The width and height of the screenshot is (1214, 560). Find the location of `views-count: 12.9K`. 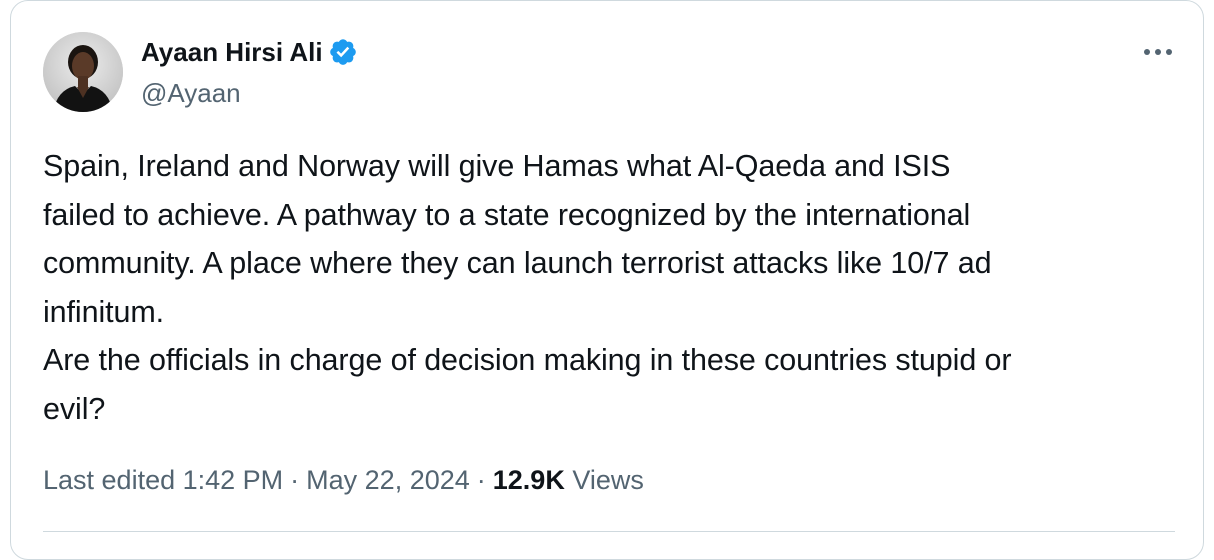

views-count: 12.9K is located at coordinates (528, 480).